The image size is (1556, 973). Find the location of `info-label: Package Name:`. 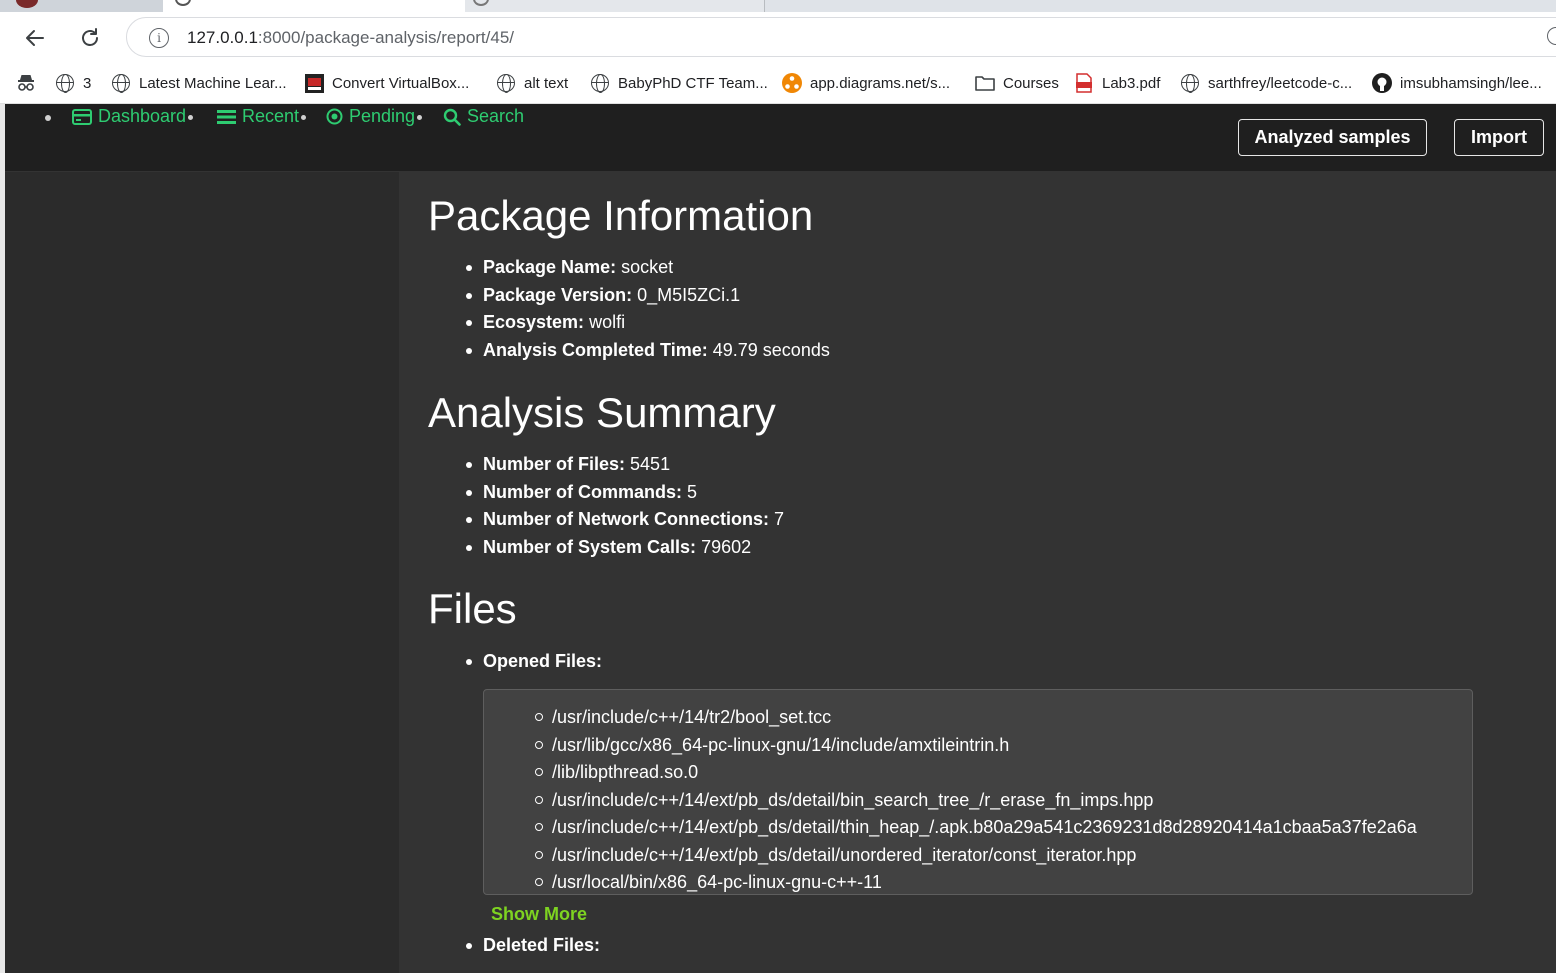

info-label: Package Name: is located at coordinates (550, 267).